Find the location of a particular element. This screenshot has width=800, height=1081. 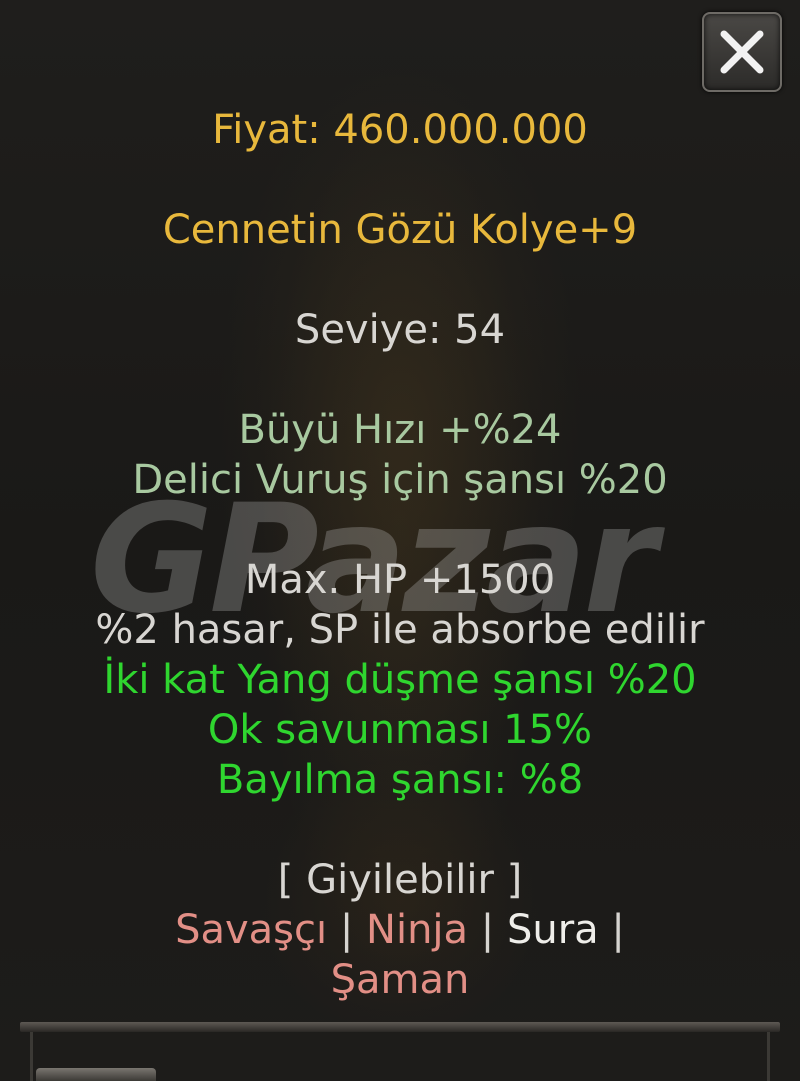

close-icon is located at coordinates (742, 52).